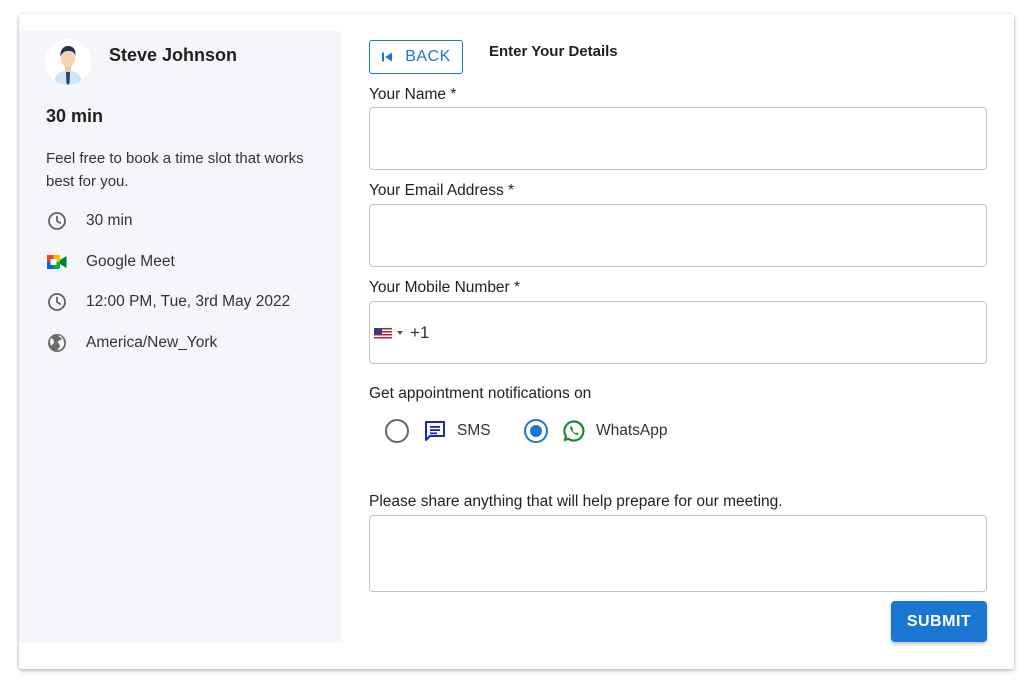  Describe the element at coordinates (130, 261) in the screenshot. I see `location-text: Google Meet` at that location.